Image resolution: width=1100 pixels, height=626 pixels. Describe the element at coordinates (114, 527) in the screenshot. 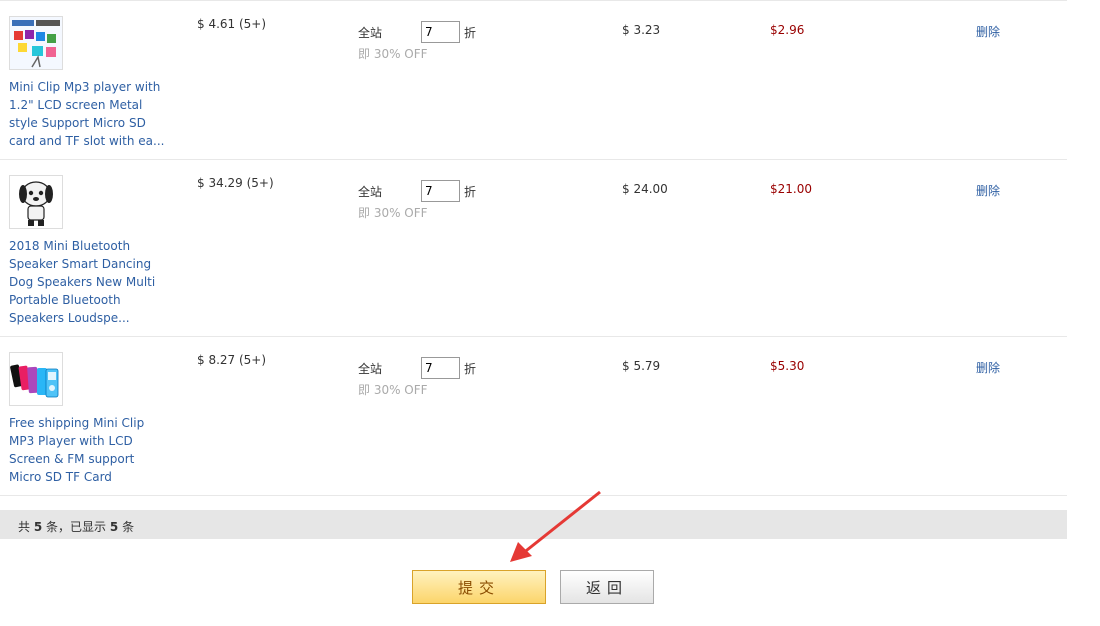

I see `shown-count: 5` at that location.